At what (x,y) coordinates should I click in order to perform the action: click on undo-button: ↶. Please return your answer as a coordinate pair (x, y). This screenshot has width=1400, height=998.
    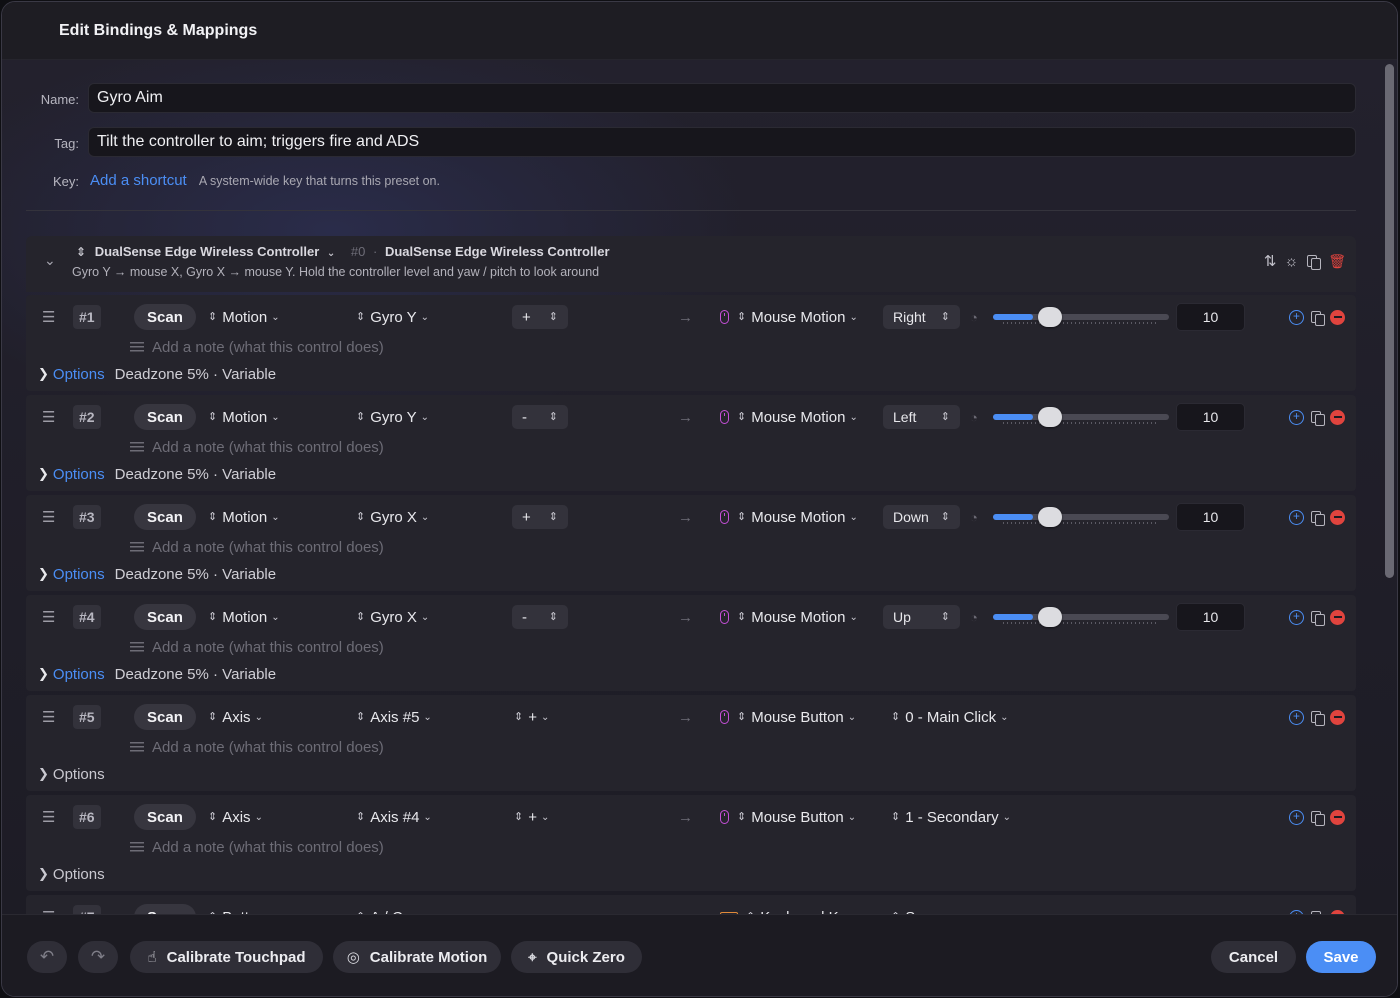
    Looking at the image, I should click on (47, 957).